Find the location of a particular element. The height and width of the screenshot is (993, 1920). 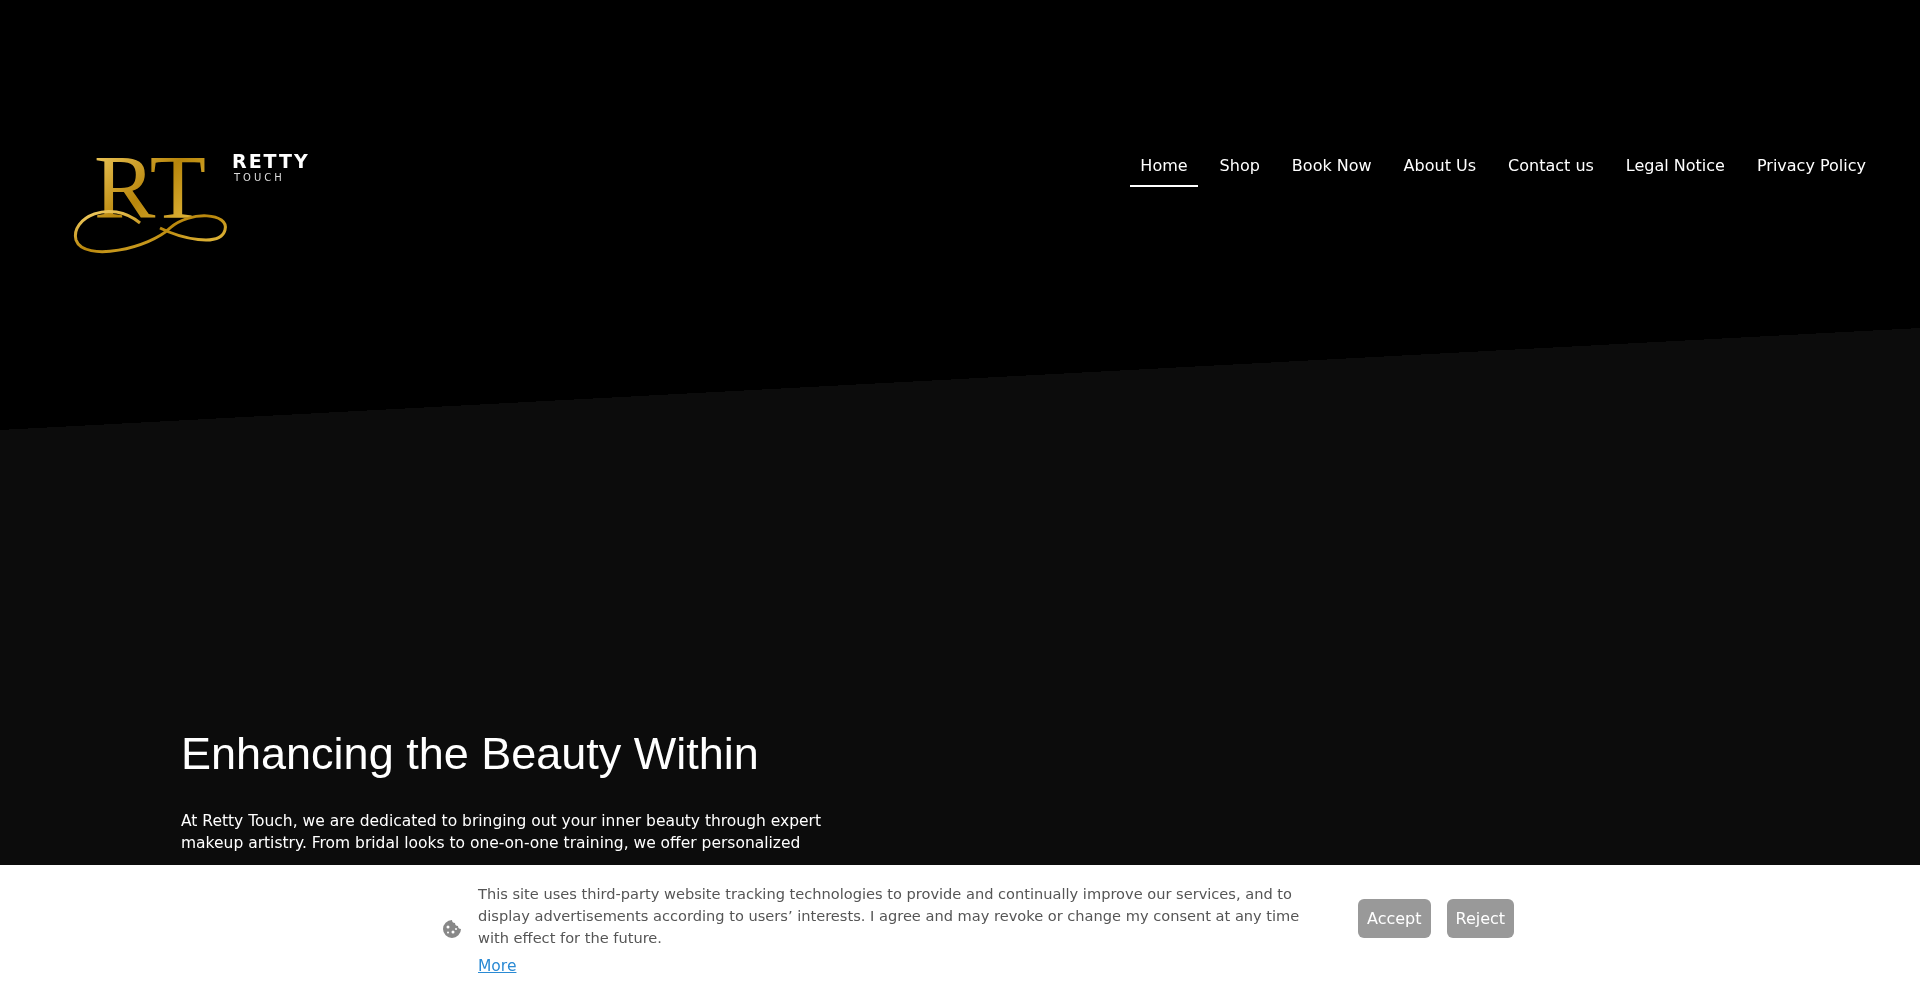

nav-link: Home is located at coordinates (1164, 168).